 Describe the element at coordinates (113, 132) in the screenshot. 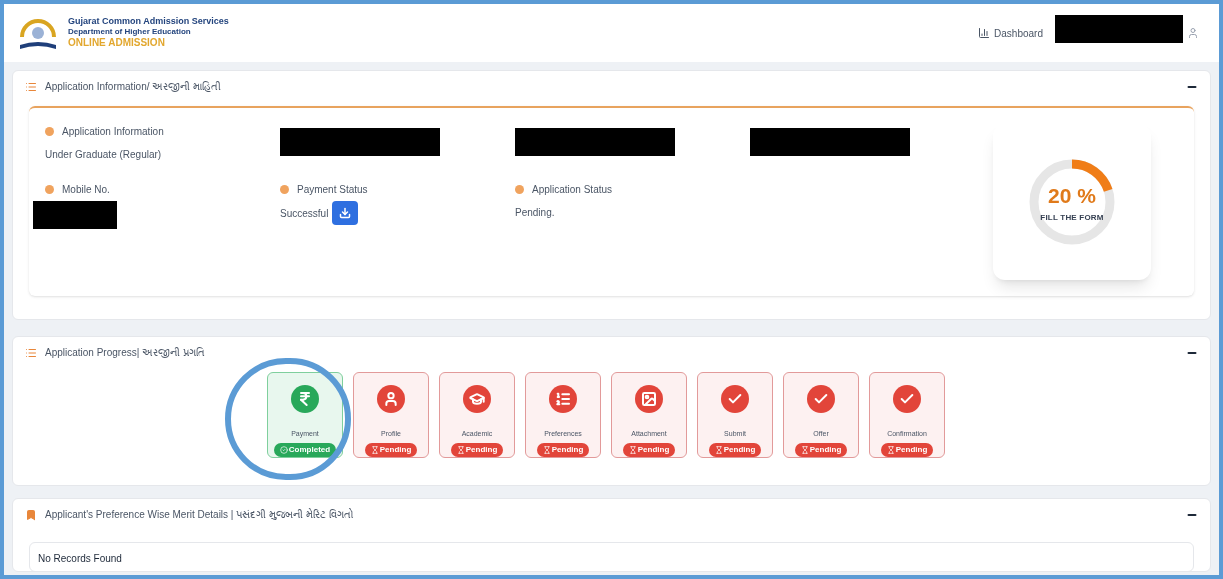

I see `field-label: Application Information` at that location.